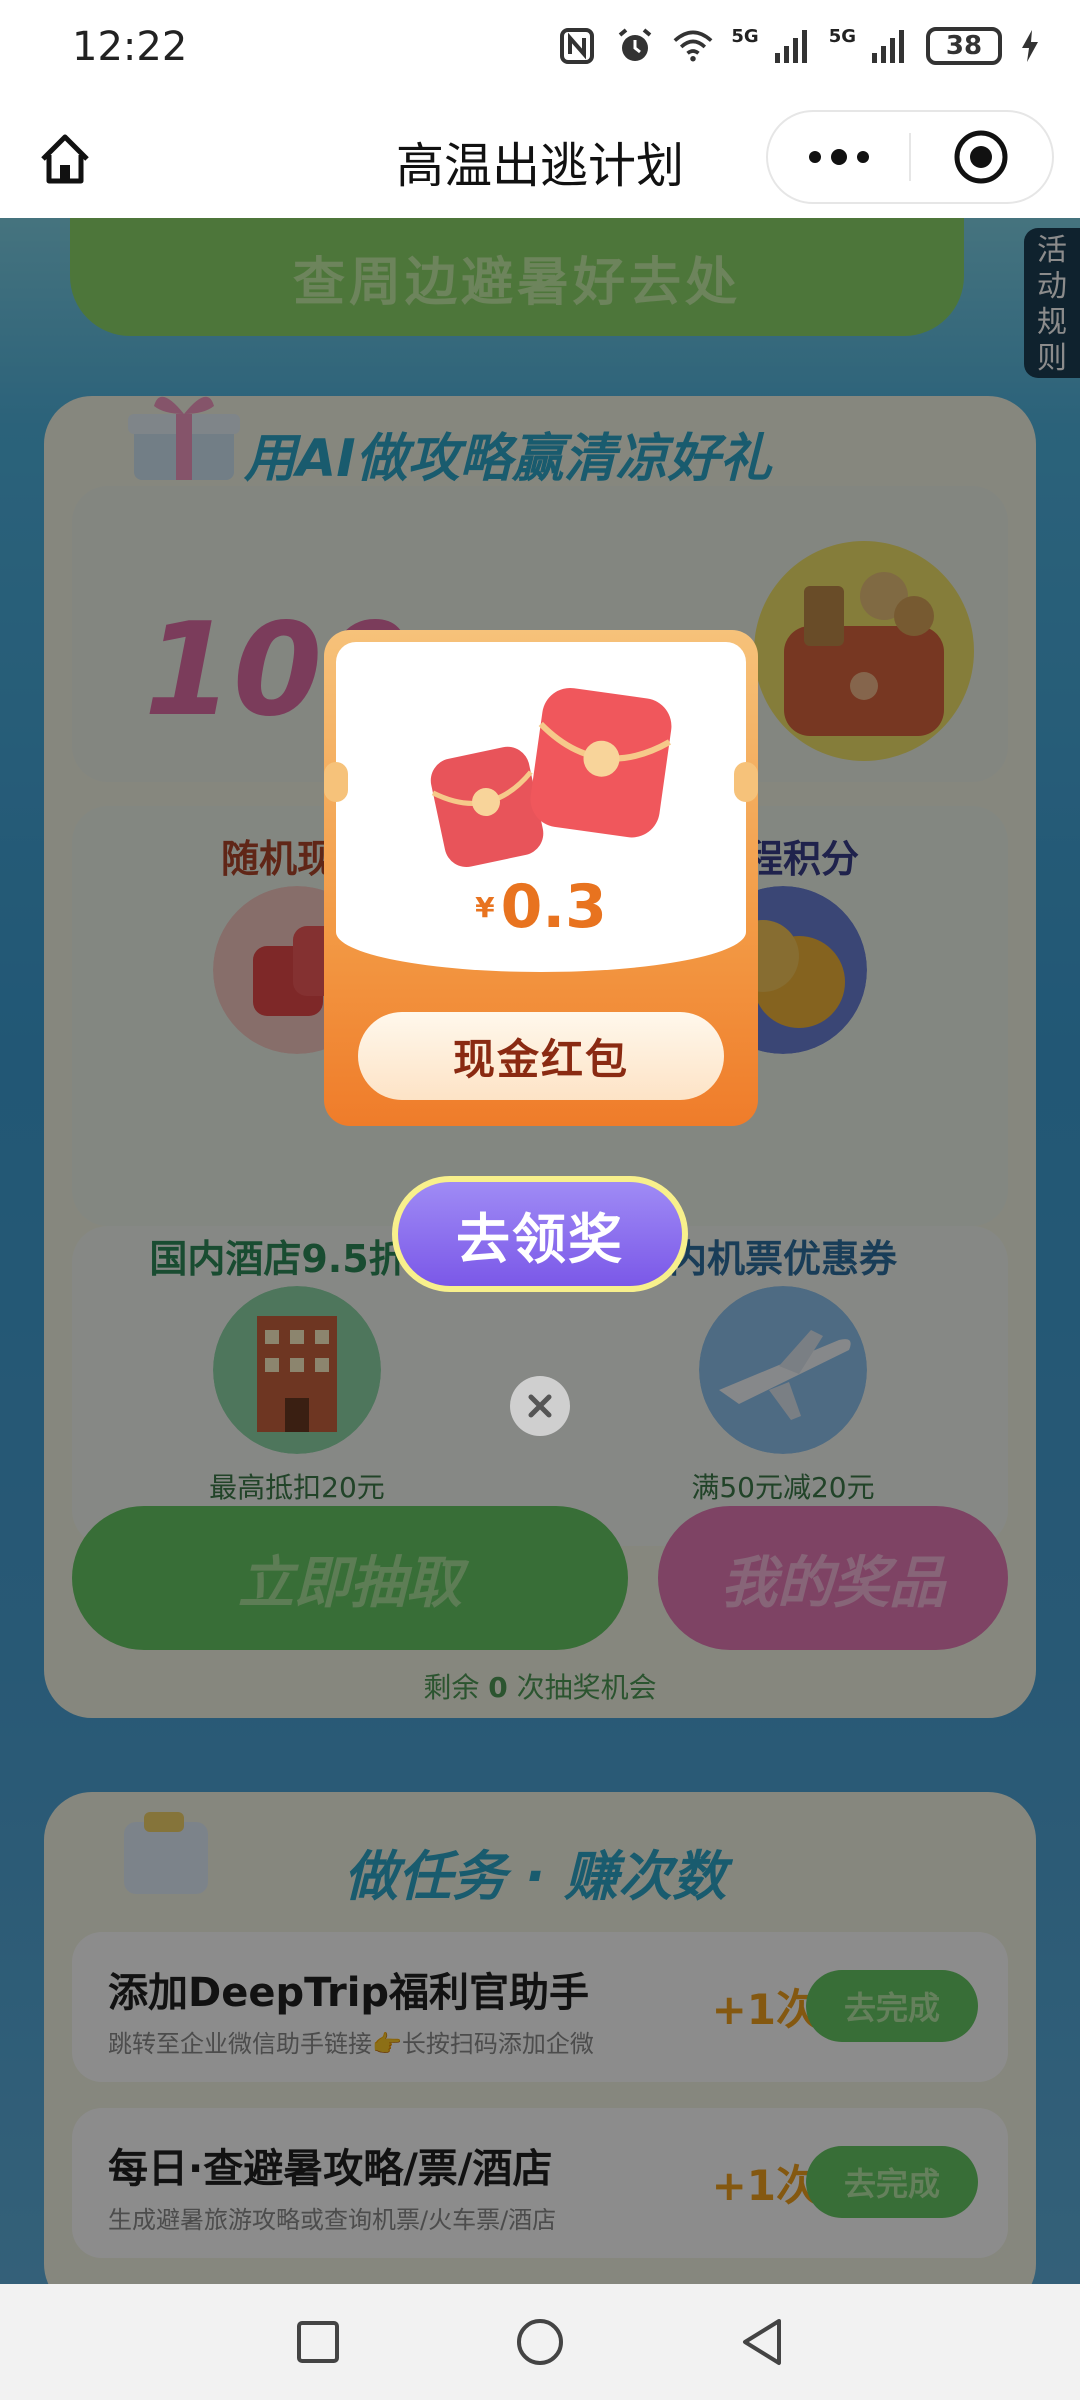 Image resolution: width=1080 pixels, height=2400 pixels. What do you see at coordinates (838, 157) in the screenshot?
I see `more-button` at bounding box center [838, 157].